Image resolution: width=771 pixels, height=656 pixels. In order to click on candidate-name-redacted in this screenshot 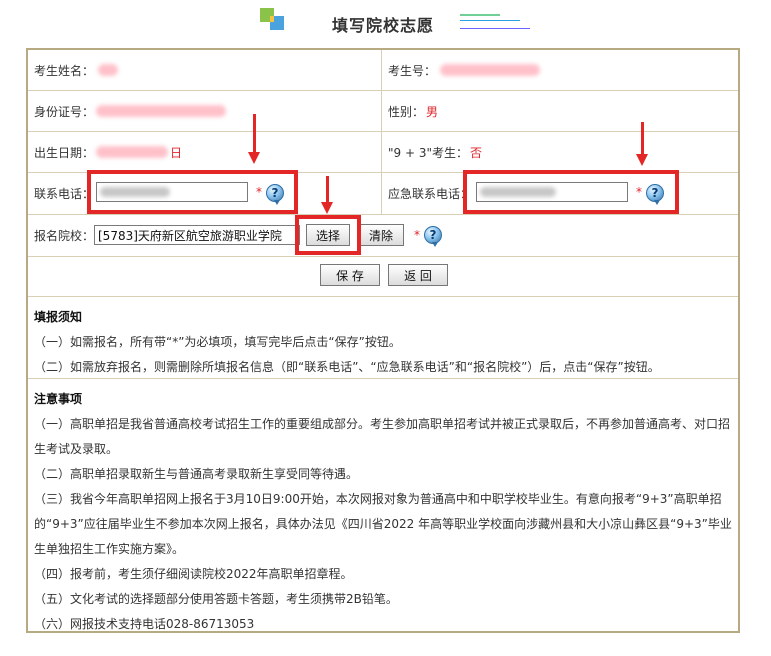, I will do `click(108, 70)`.